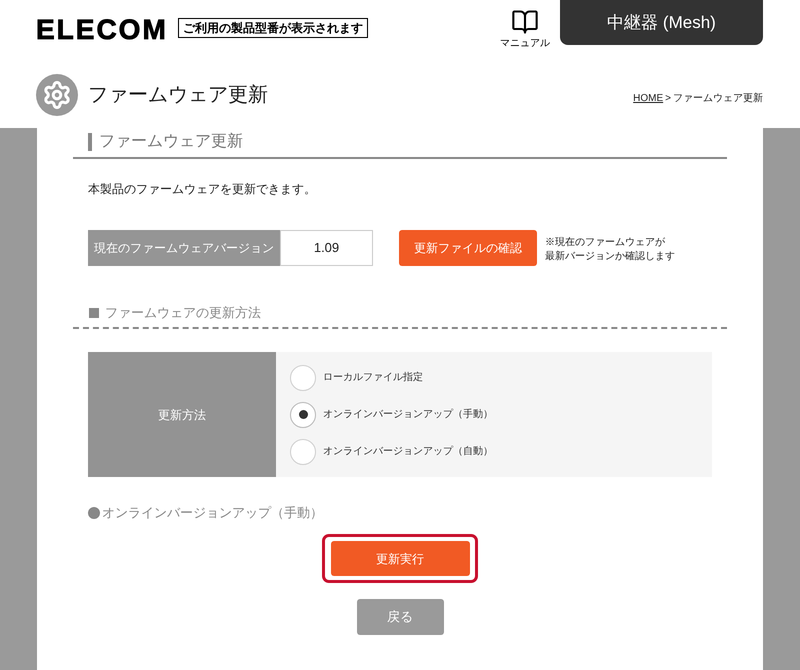  Describe the element at coordinates (605, 243) in the screenshot. I see `check-note: ※現在のファームウェアが` at that location.